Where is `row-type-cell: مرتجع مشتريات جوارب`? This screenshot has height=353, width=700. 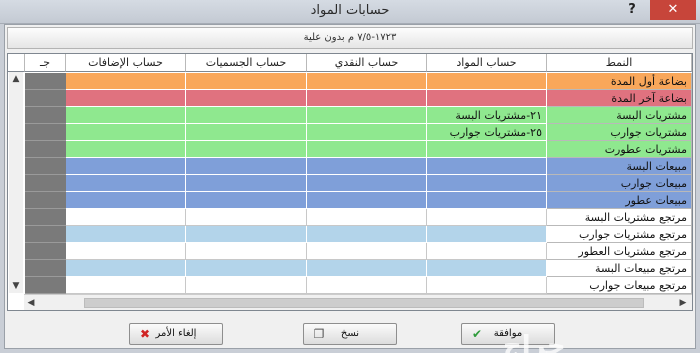
row-type-cell: مرتجع مشتريات جوارب is located at coordinates (619, 234).